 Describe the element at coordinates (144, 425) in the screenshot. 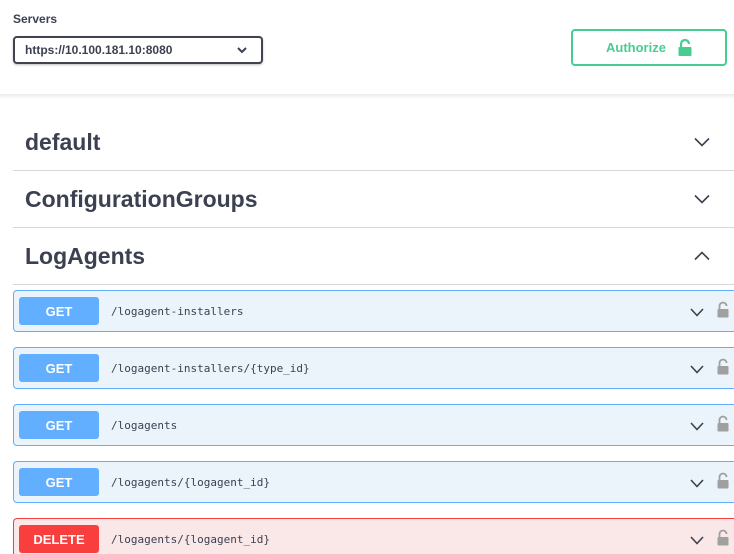

I see `operation-path: /logagents` at that location.